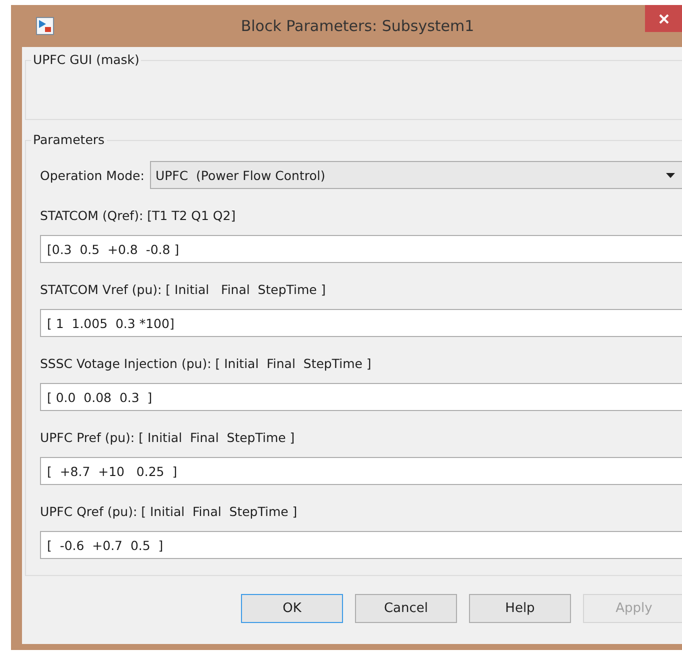 Image resolution: width=682 pixels, height=656 pixels. I want to click on group-title: Parameters, so click(69, 139).